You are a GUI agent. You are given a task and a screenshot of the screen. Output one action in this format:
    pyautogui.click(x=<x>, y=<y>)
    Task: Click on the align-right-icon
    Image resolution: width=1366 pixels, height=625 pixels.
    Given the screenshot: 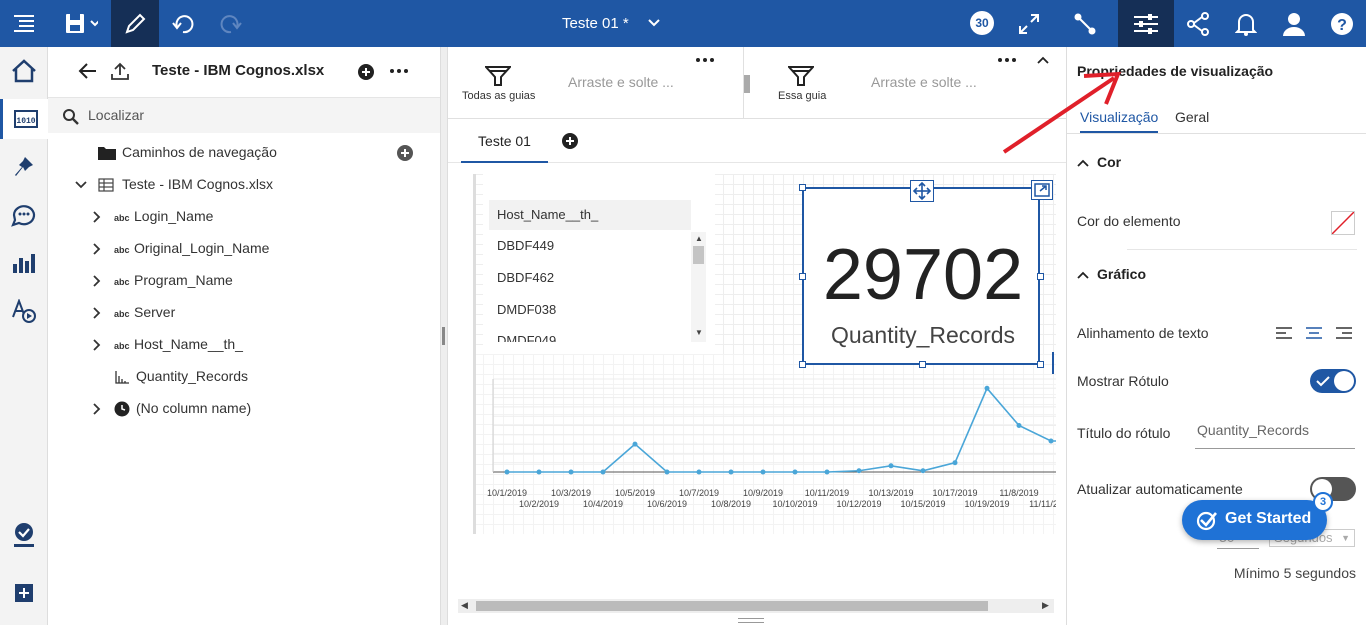 What is the action you would take?
    pyautogui.click(x=1344, y=333)
    